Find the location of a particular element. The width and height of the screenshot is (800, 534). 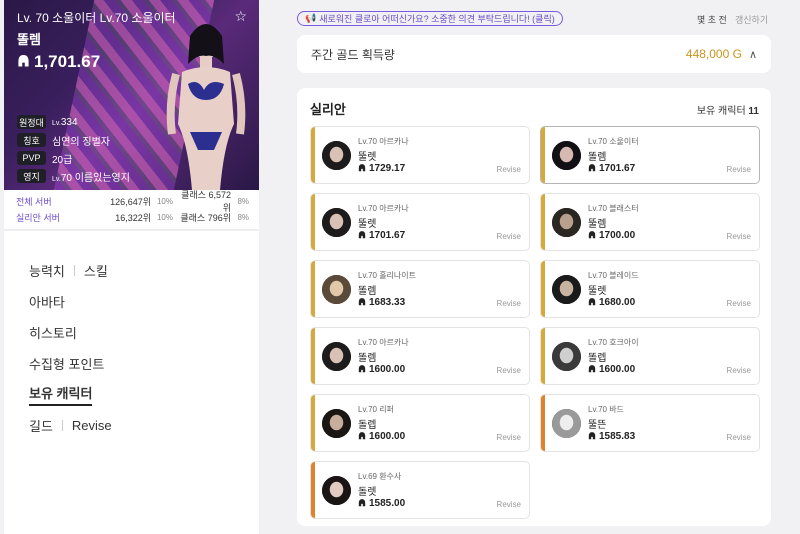

weekly-gold-card: 주간 골드 획득량 448,000 G ∧ is located at coordinates (534, 54).